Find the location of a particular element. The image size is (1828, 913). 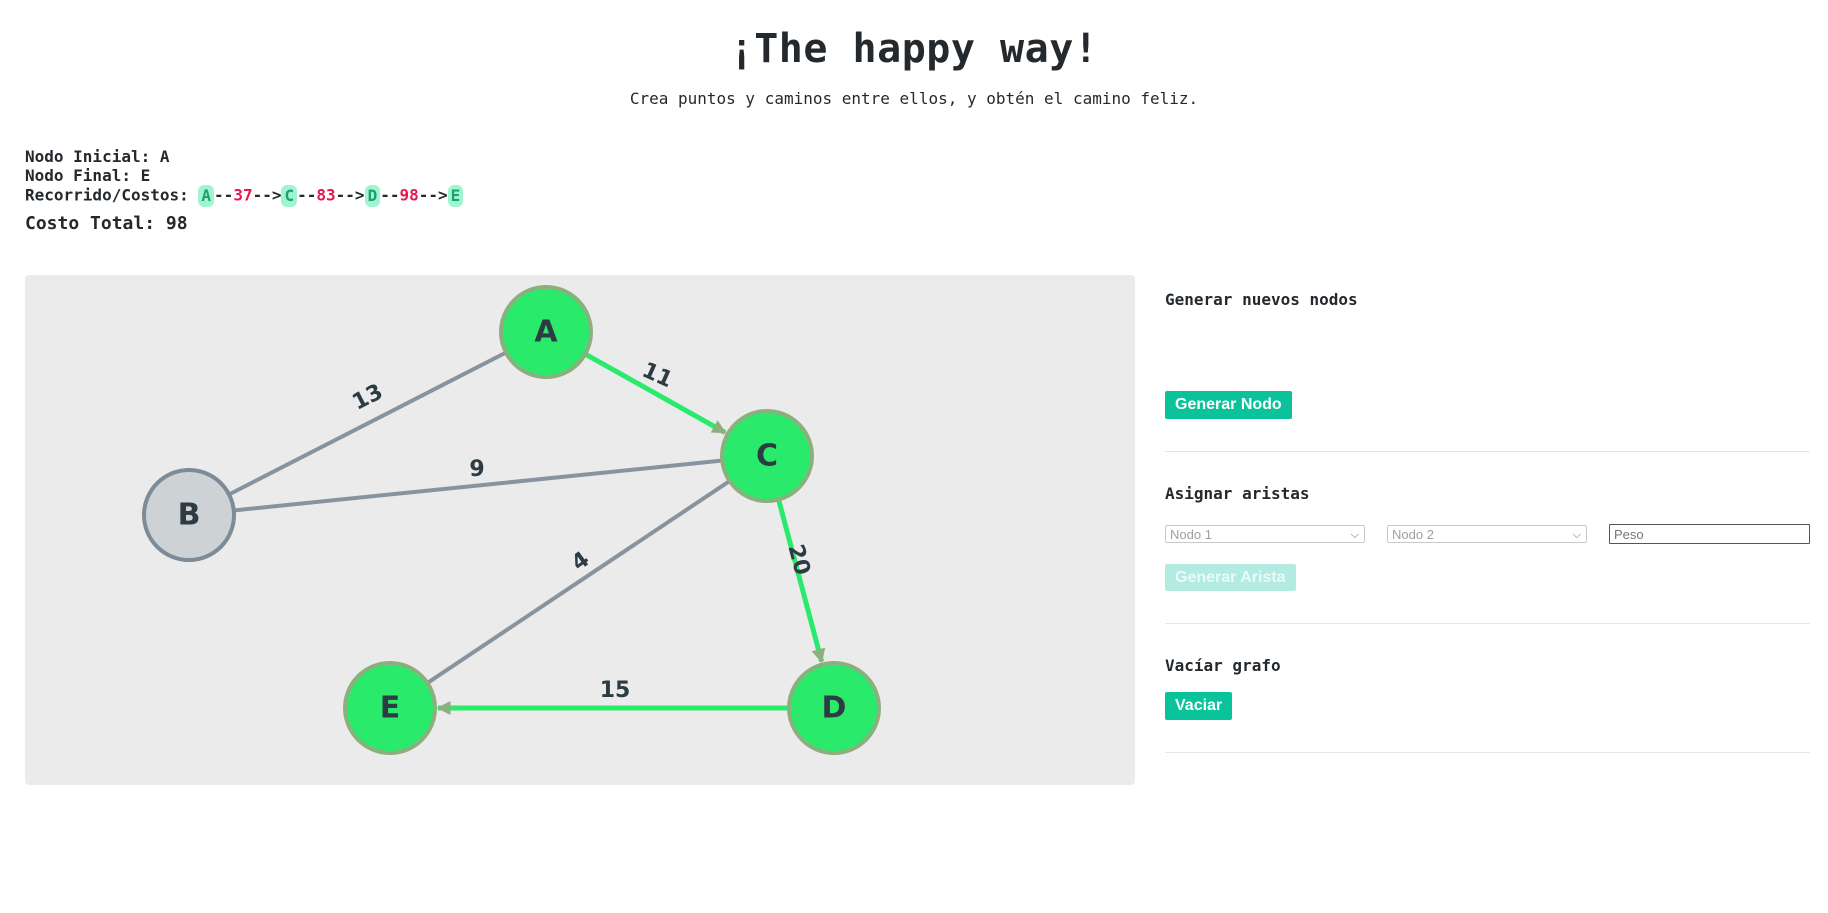

total-cost-row: Costo Total: 98 is located at coordinates (244, 223).